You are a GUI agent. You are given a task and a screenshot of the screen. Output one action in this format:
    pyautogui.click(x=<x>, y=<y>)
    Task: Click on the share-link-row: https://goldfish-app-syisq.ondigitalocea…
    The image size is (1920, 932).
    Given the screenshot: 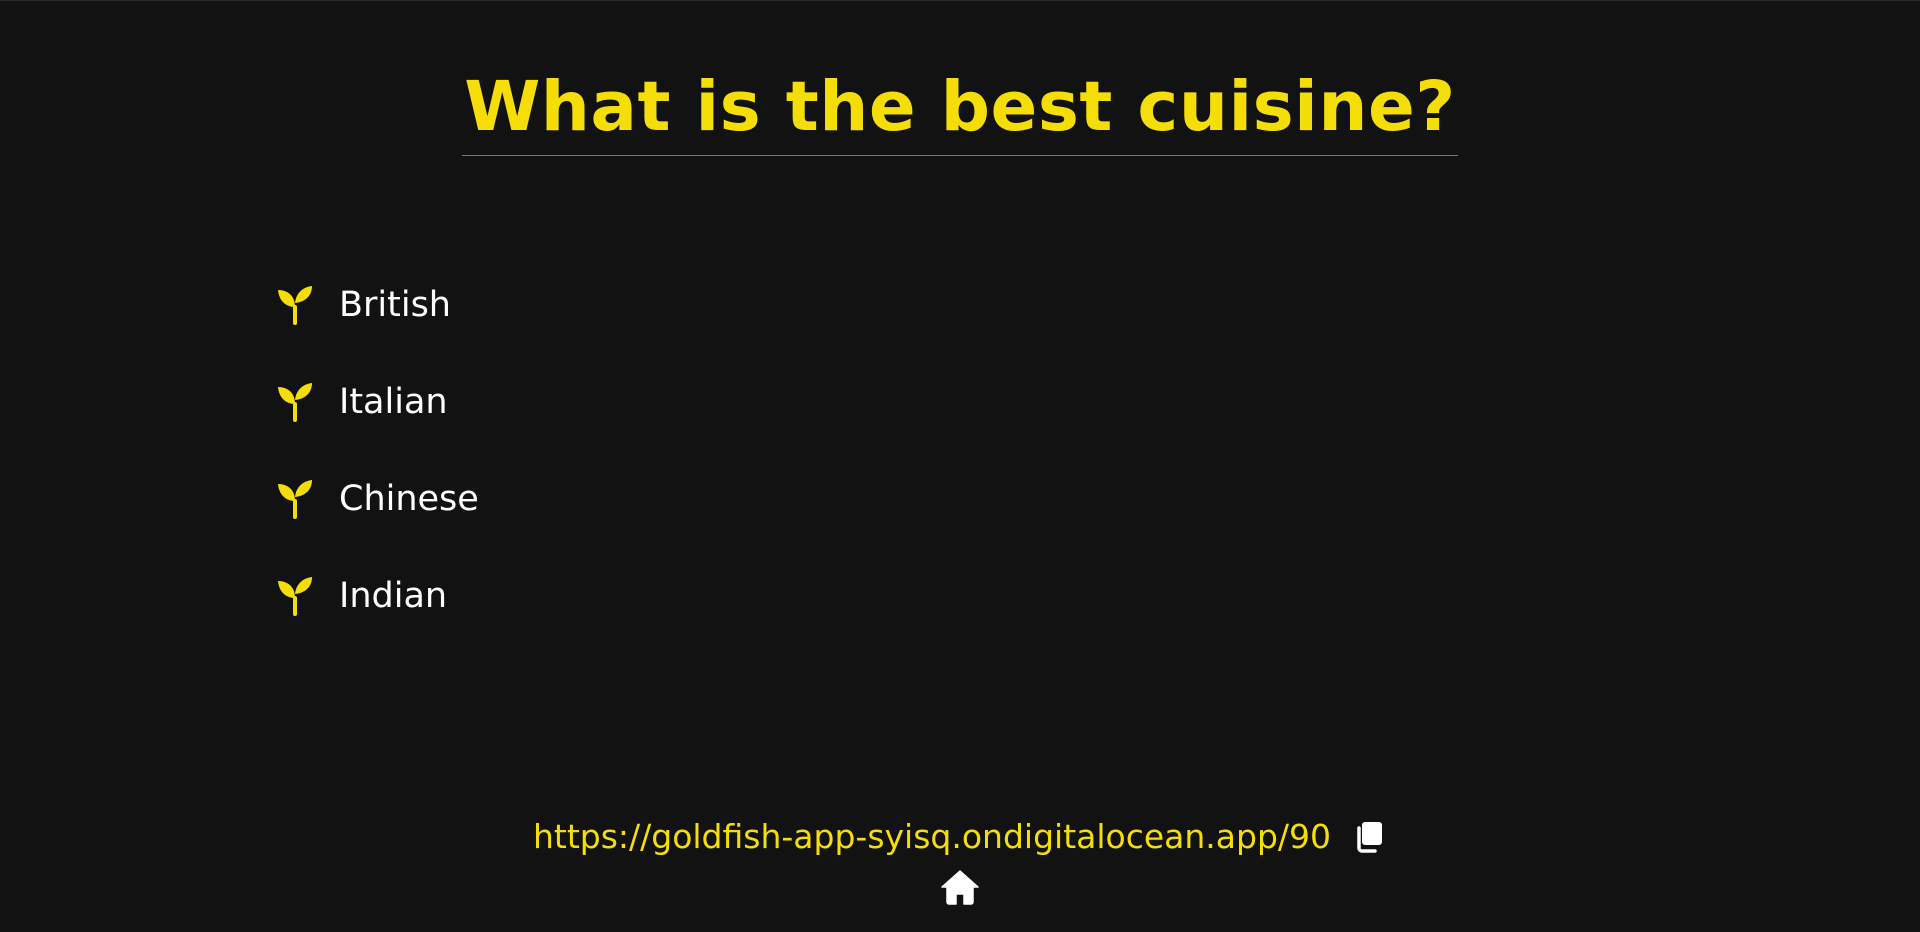 What is the action you would take?
    pyautogui.click(x=960, y=837)
    